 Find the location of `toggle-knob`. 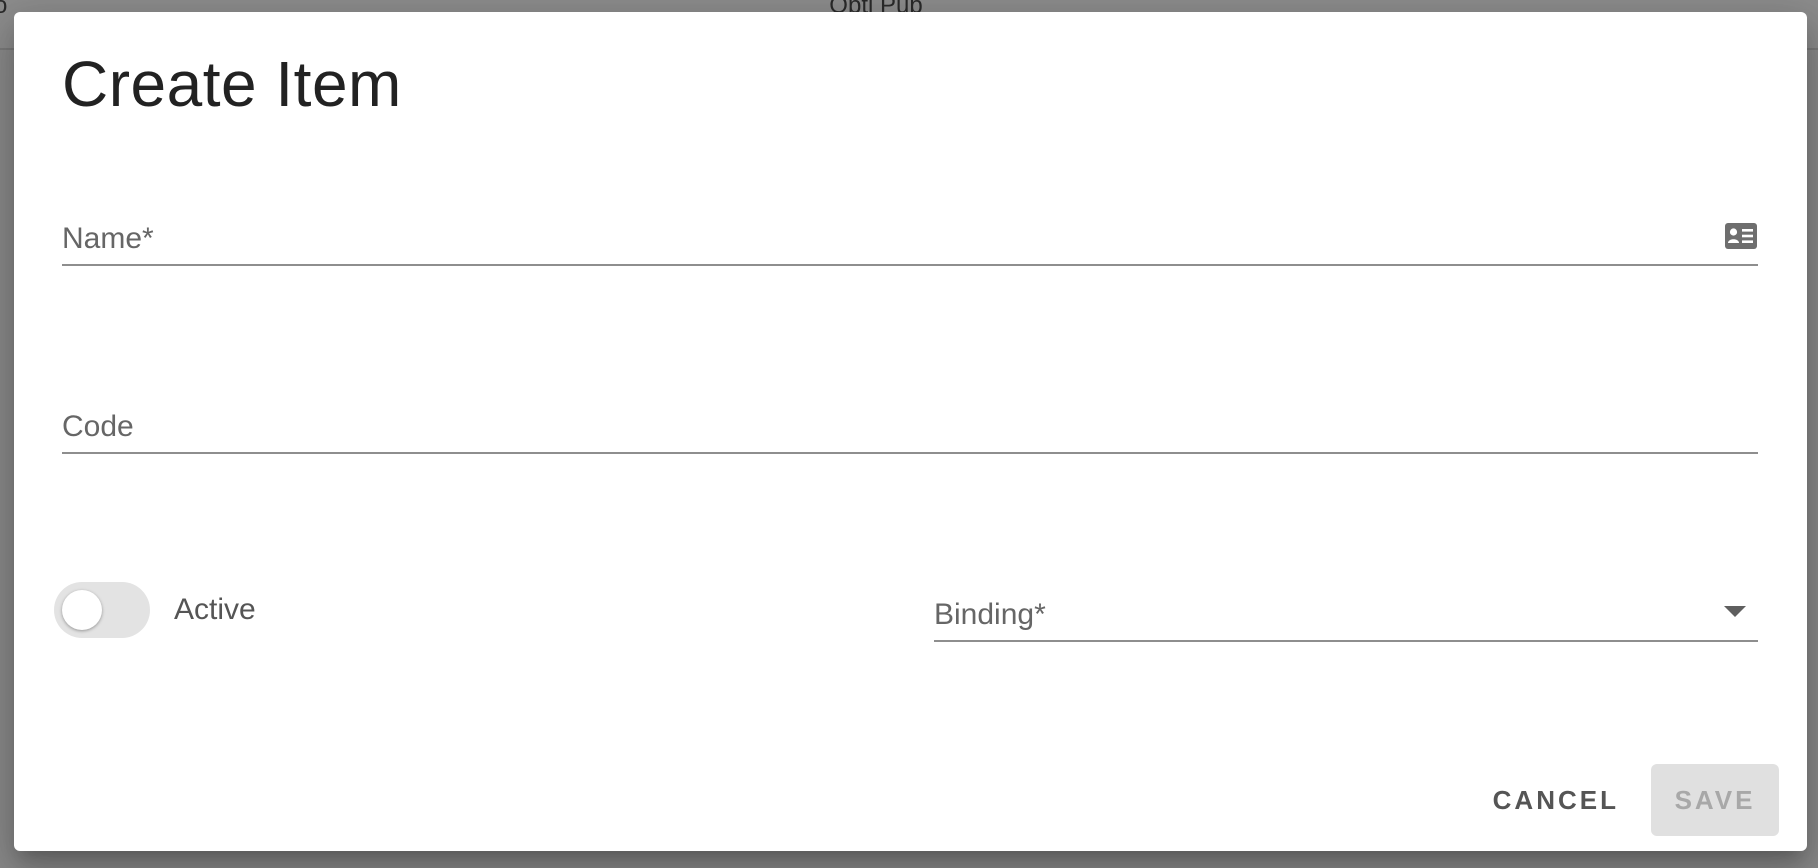

toggle-knob is located at coordinates (82, 610).